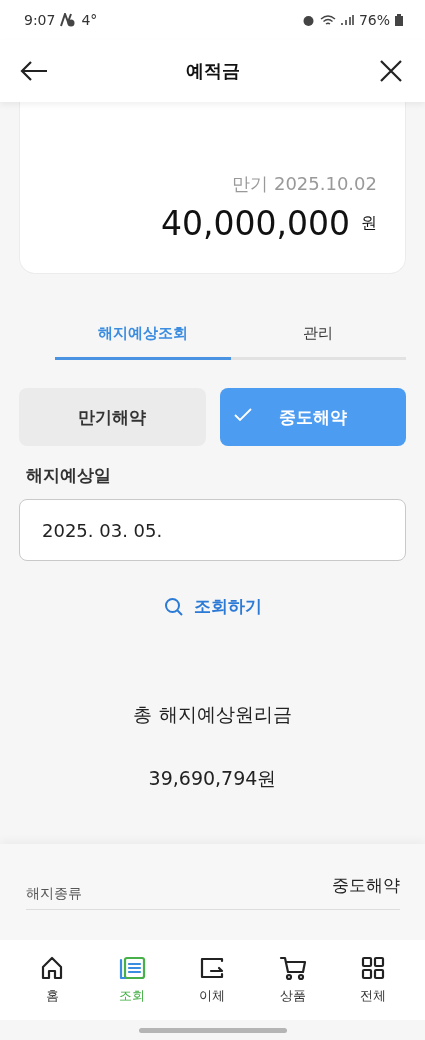  What do you see at coordinates (212, 980) in the screenshot?
I see `nav-item: 이체` at bounding box center [212, 980].